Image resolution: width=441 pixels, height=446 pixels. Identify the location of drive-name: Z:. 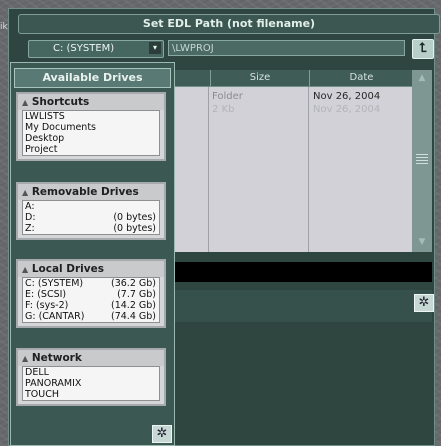
(30, 228).